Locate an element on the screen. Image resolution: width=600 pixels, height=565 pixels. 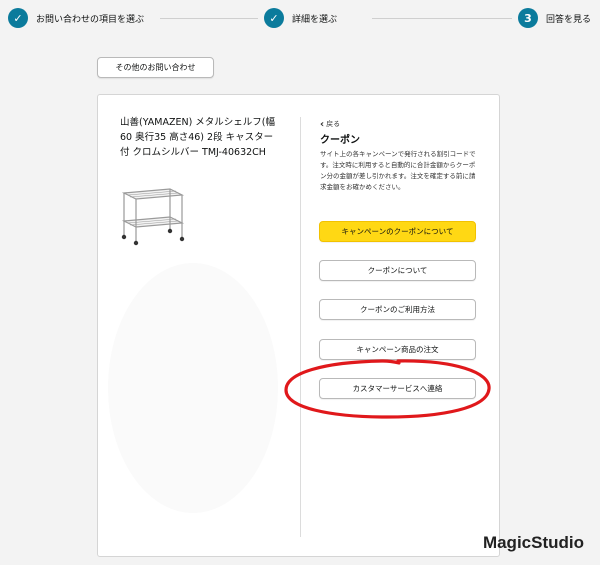
step-2: ✓ 詳細を選ぶ is located at coordinates (300, 18).